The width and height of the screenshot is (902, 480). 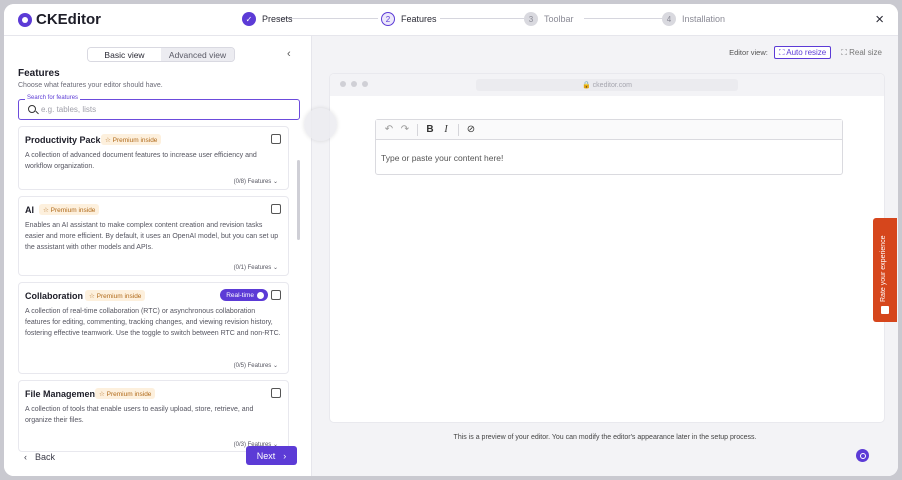 What do you see at coordinates (669, 19) in the screenshot?
I see `step-number: 4` at bounding box center [669, 19].